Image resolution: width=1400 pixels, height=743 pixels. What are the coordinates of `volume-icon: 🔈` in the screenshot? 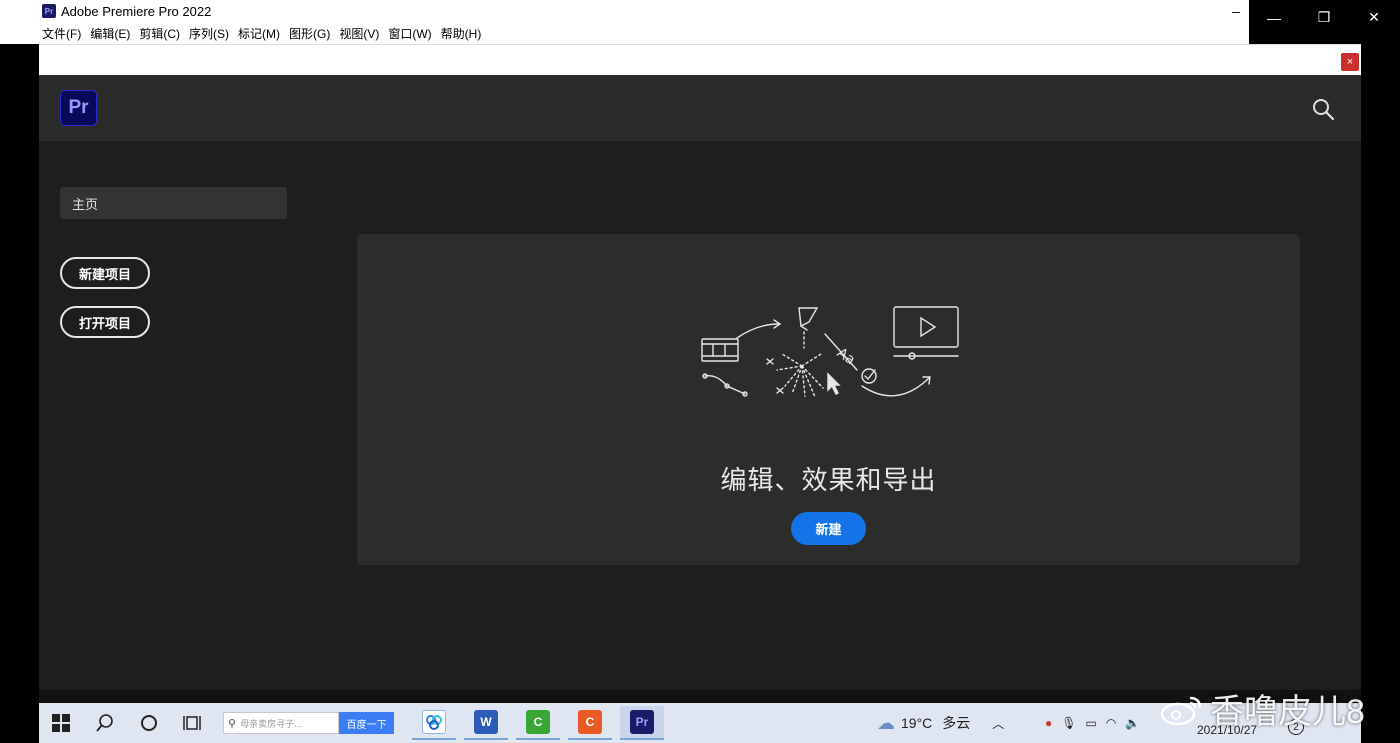 It's located at (1132, 723).